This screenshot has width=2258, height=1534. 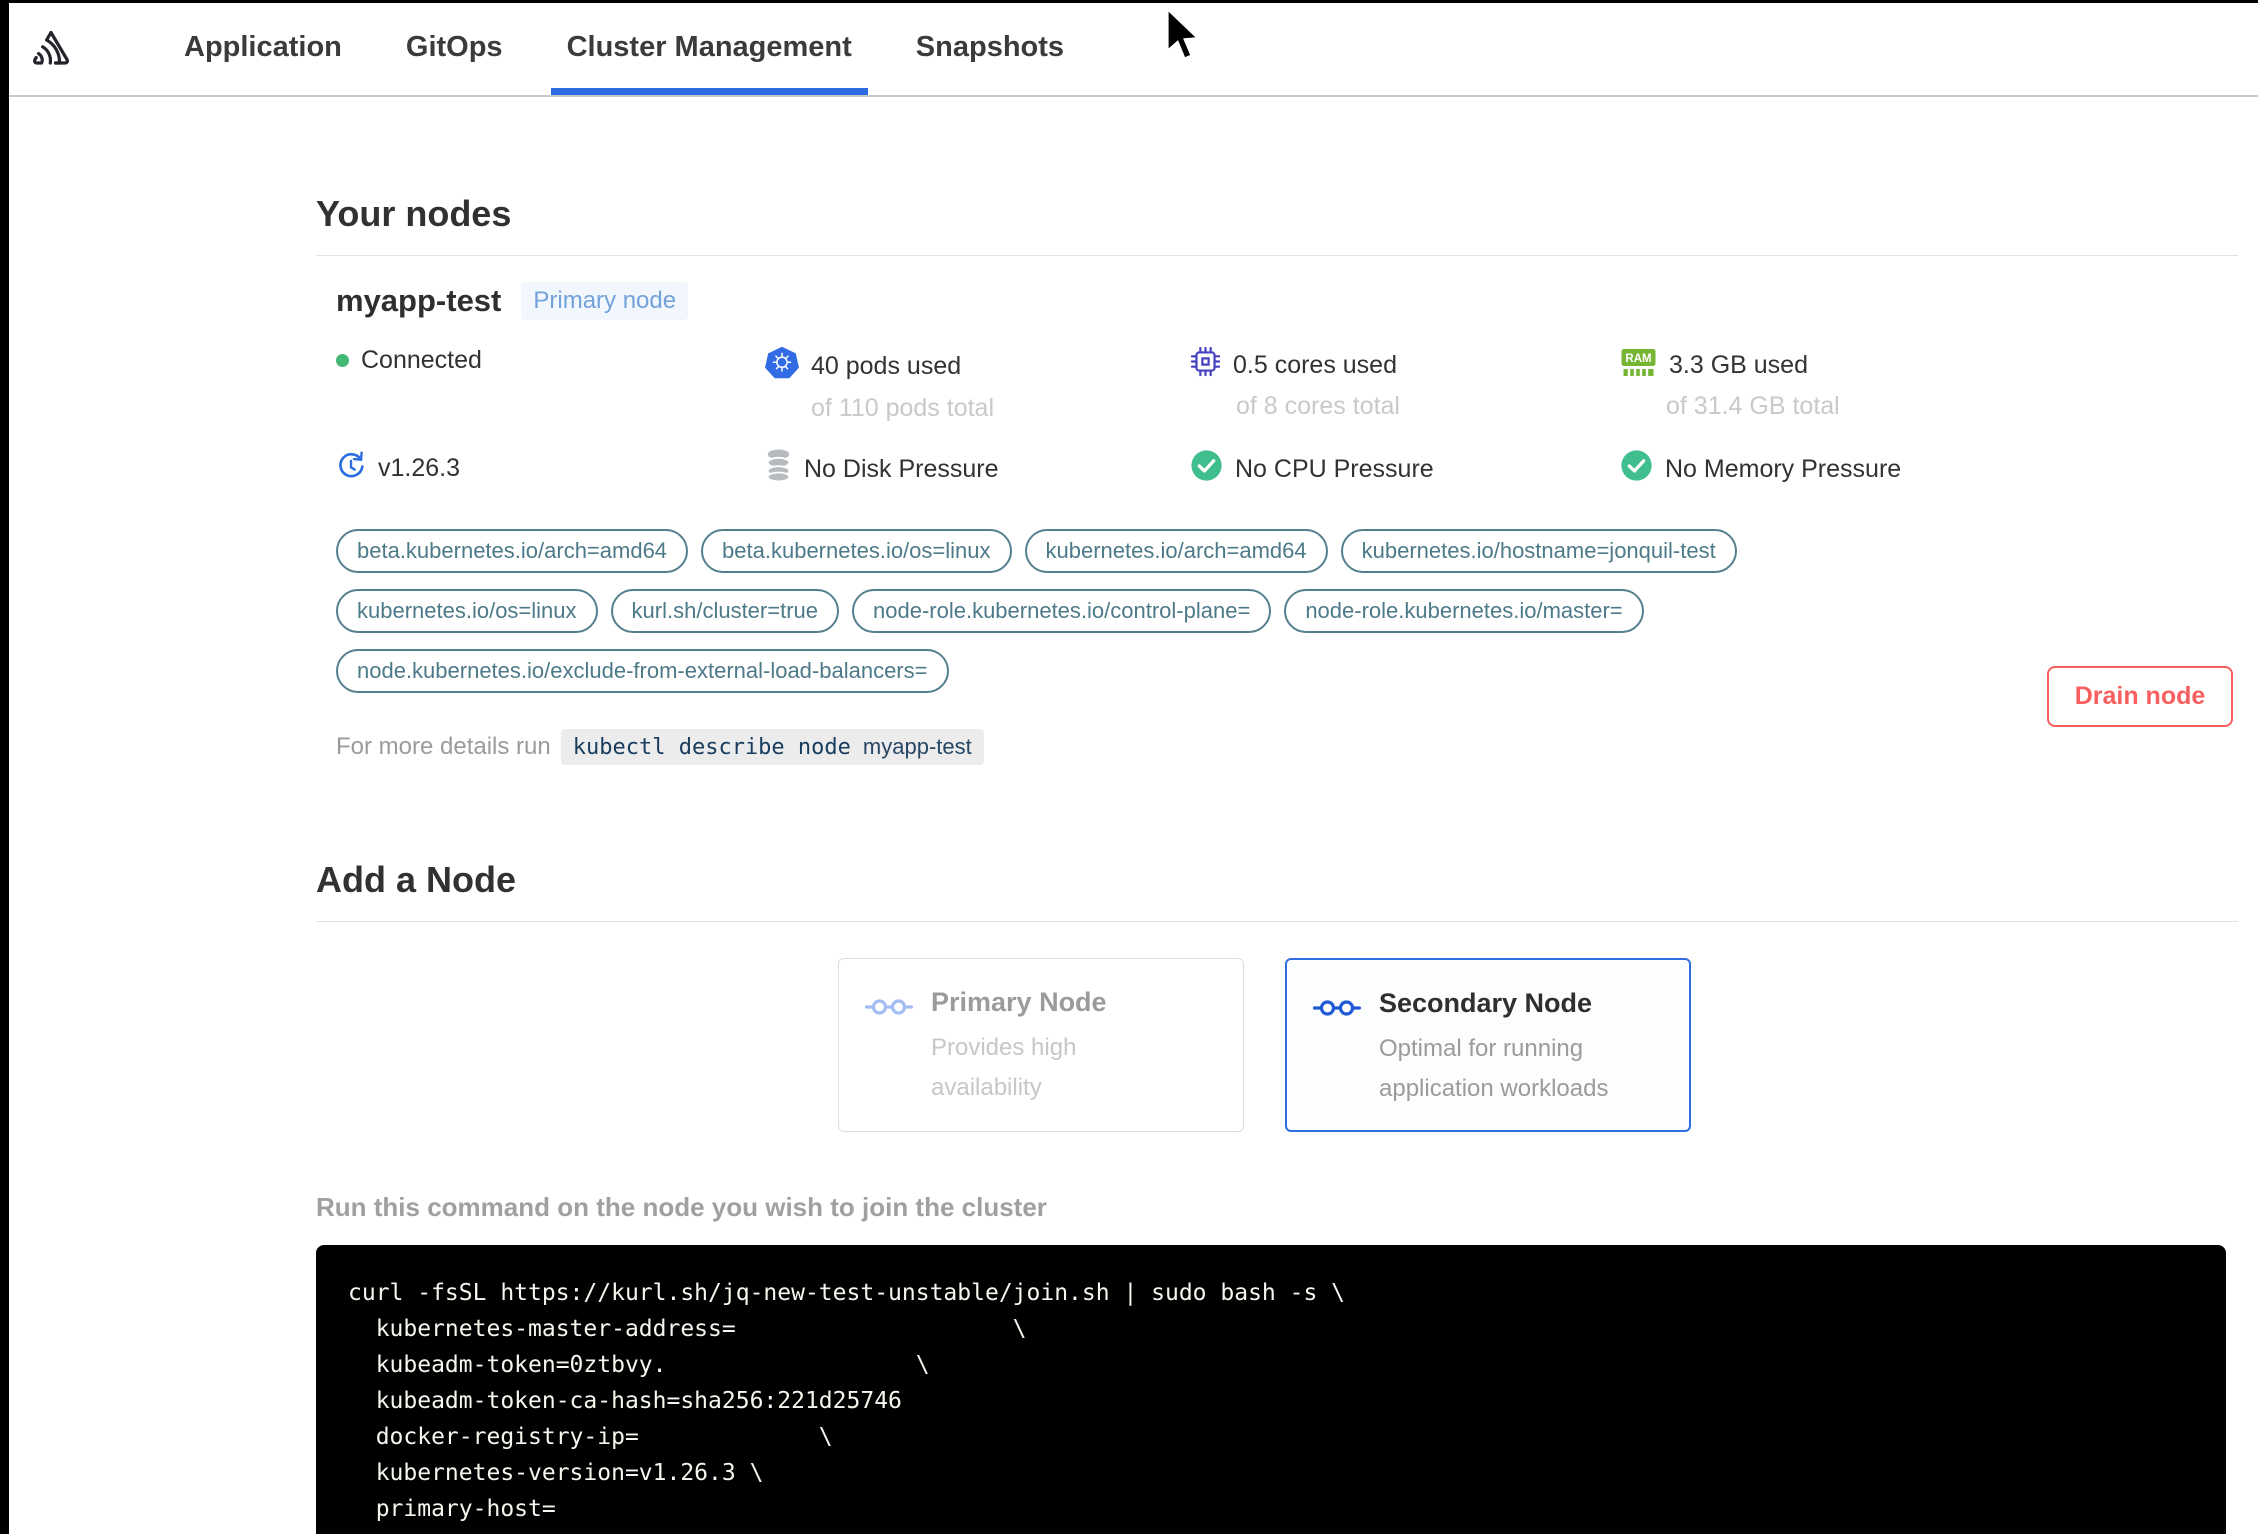 What do you see at coordinates (977, 469) in the screenshot?
I see `disk-pressure-status: No Disk Pressure` at bounding box center [977, 469].